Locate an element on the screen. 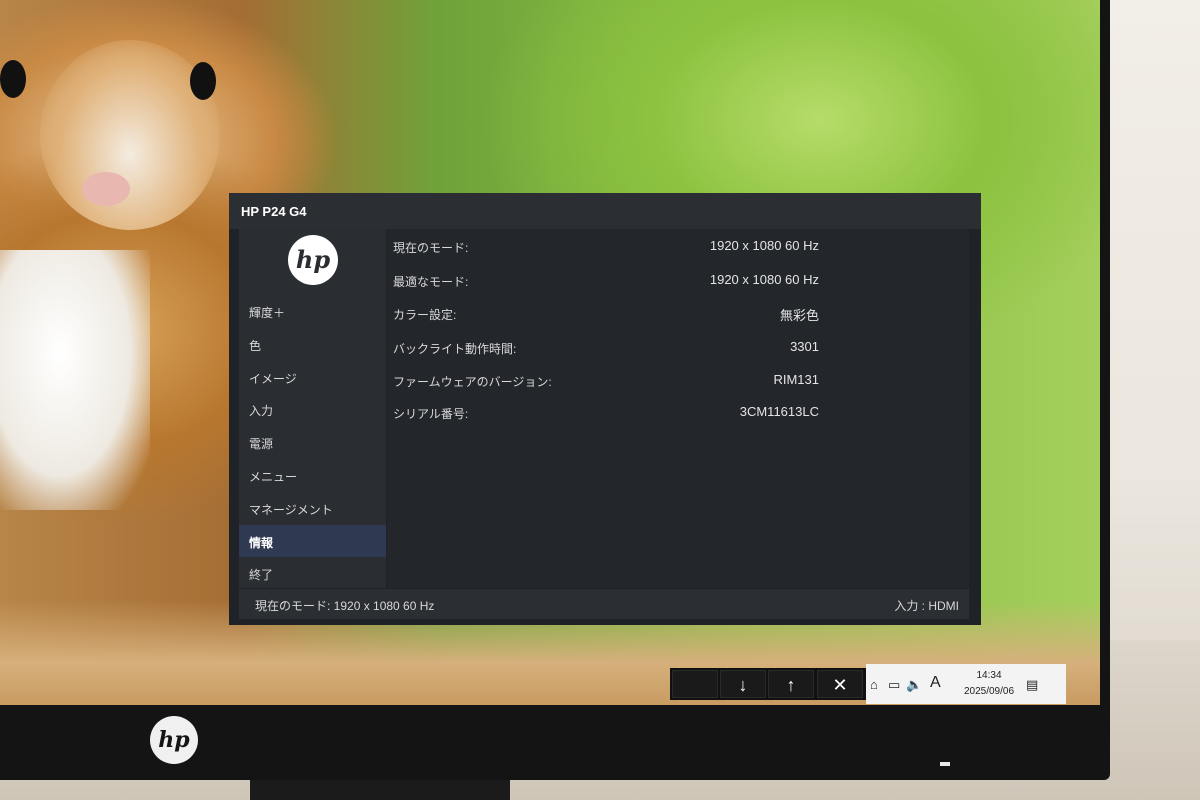  info-row-firmware-version: ファームウェアのバージョン: RIM131 is located at coordinates (606, 379).